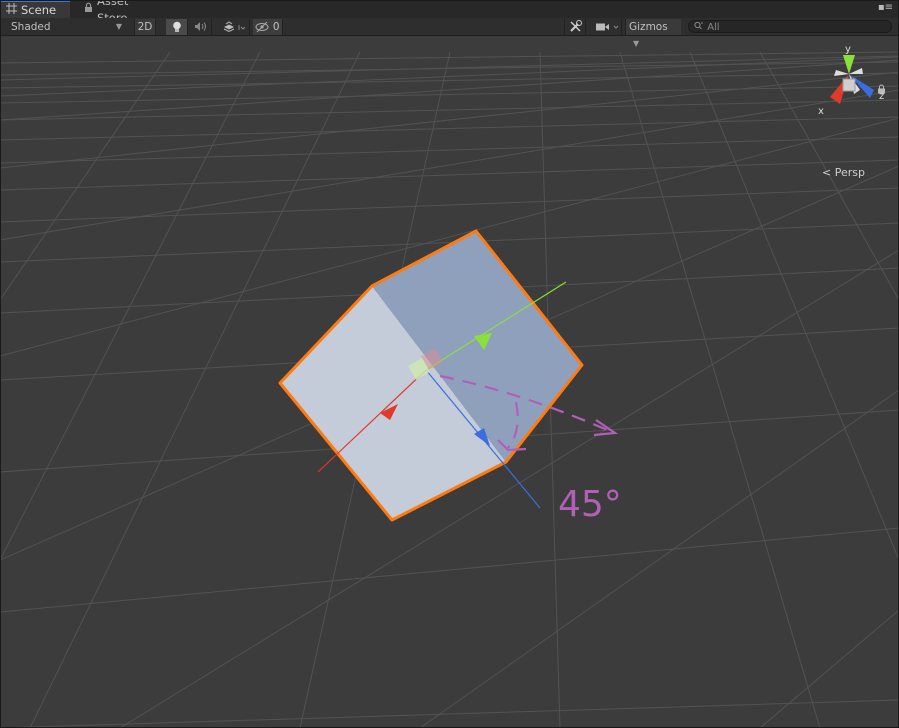 The image size is (899, 728). I want to click on audio-toggle-button, so click(201, 27).